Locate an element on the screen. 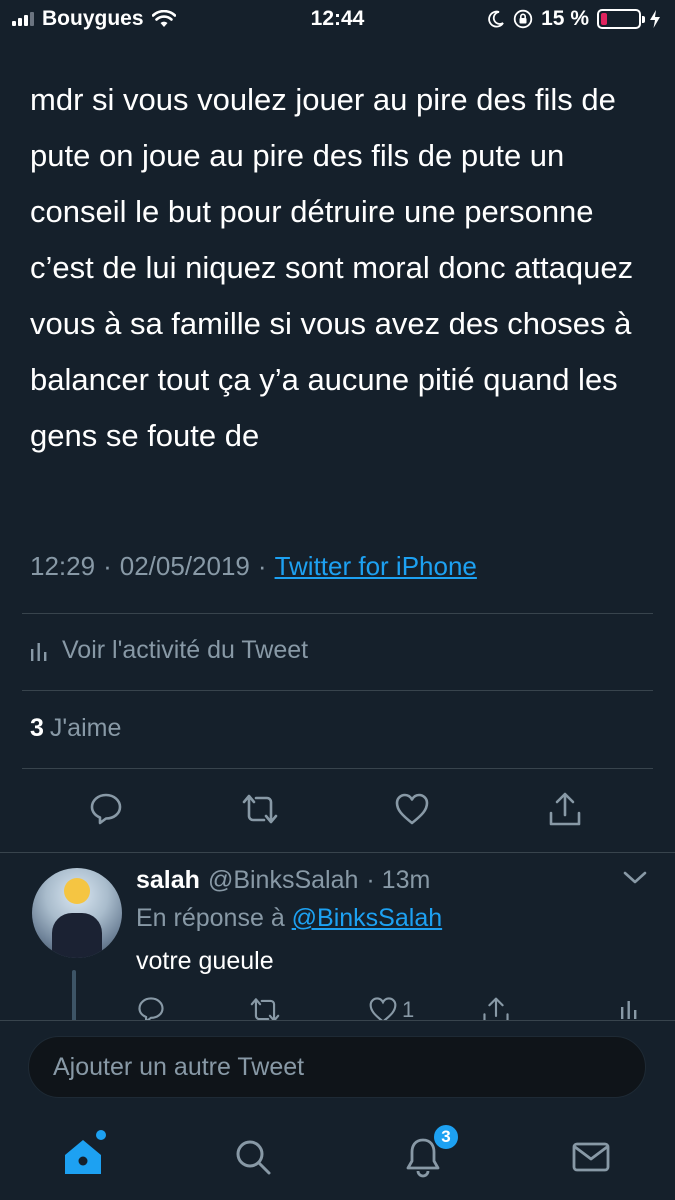 The height and width of the screenshot is (1200, 675). reply-mention-link: @BinksSalah is located at coordinates (367, 918).